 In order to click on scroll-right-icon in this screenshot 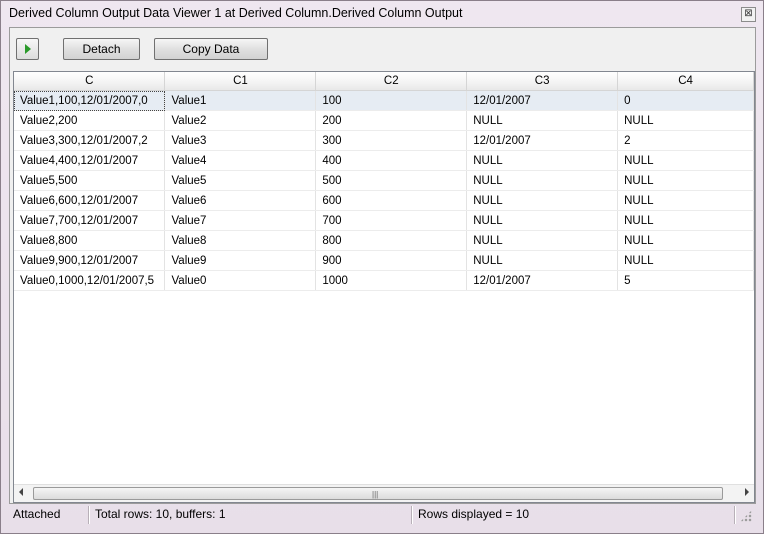, I will do `click(747, 492)`.